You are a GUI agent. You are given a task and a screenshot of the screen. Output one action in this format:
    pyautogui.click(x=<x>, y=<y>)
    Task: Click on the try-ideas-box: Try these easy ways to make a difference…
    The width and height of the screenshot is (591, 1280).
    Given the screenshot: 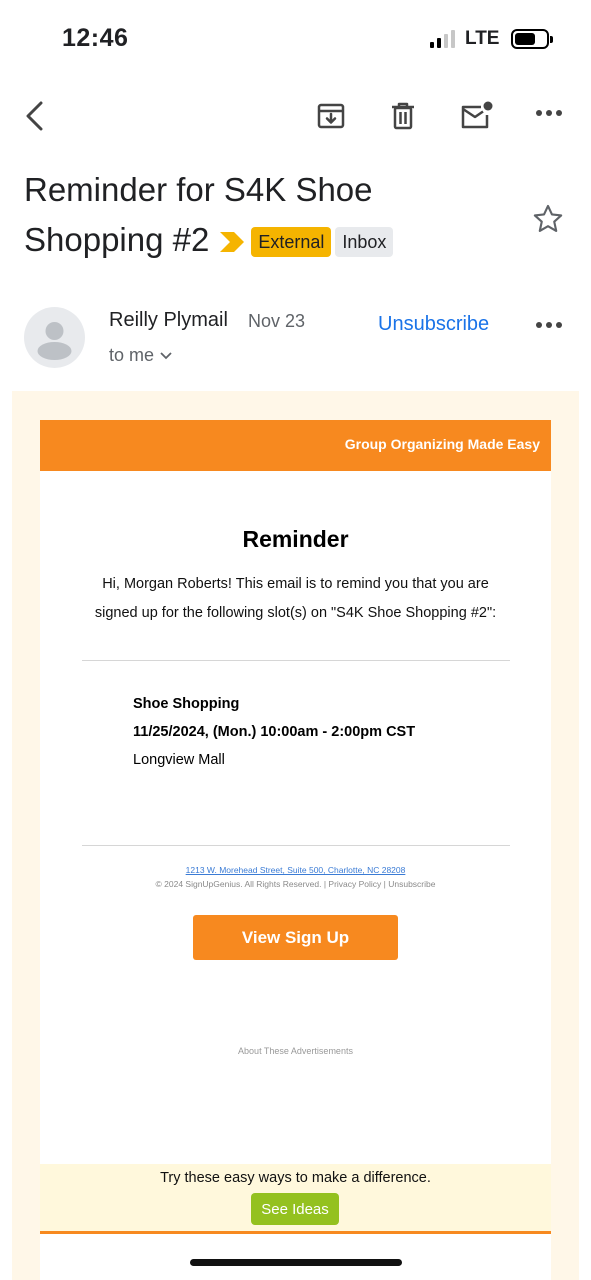 What is the action you would take?
    pyautogui.click(x=295, y=1199)
    